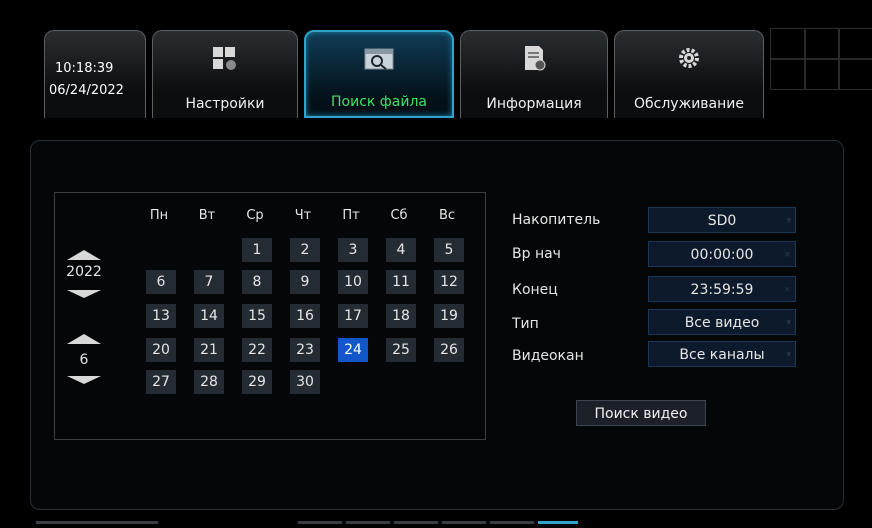 The height and width of the screenshot is (528, 872). What do you see at coordinates (86, 90) in the screenshot?
I see `clock-date: 06/24/2022` at bounding box center [86, 90].